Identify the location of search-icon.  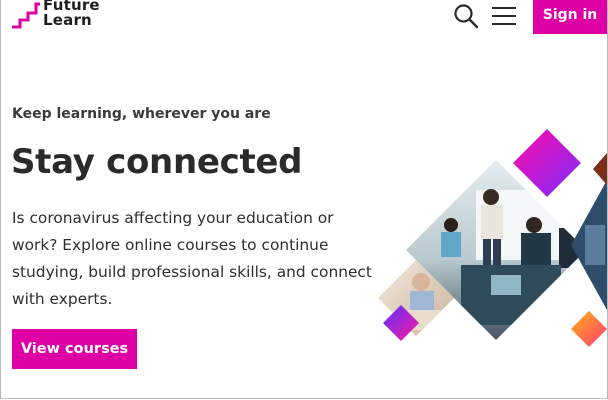
(466, 16).